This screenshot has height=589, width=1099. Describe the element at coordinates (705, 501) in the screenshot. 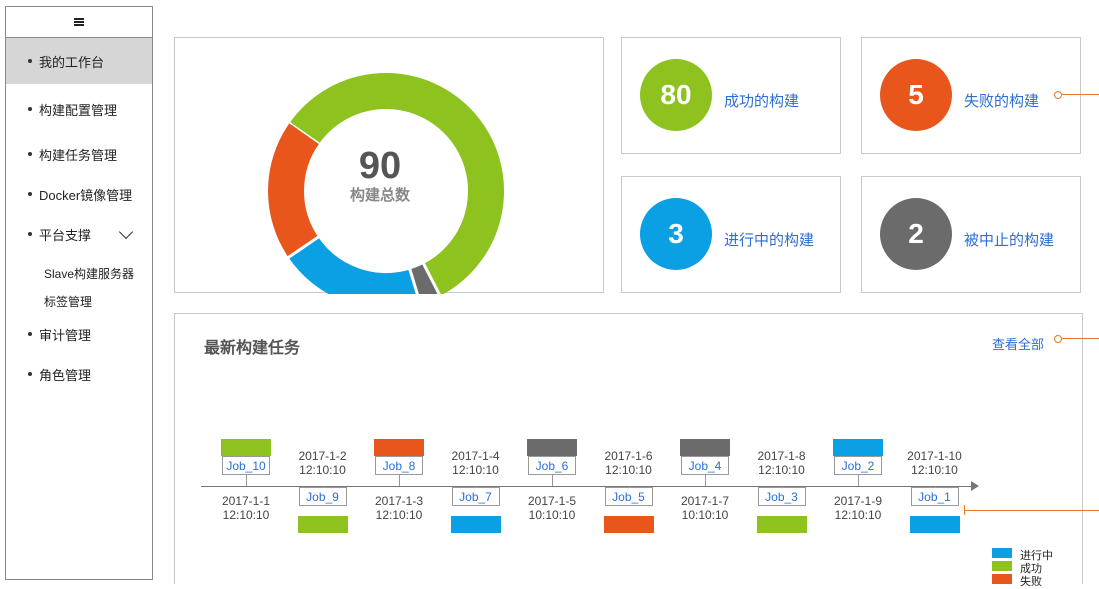

I see `job-date: 2017-1-7` at that location.